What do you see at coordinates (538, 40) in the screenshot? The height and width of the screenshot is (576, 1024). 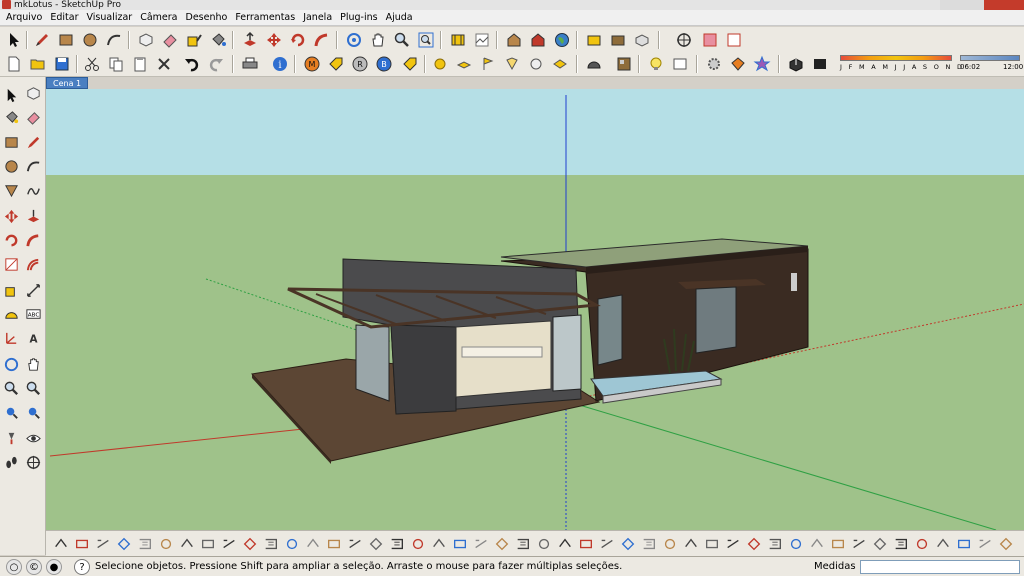 I see `share-model-button` at bounding box center [538, 40].